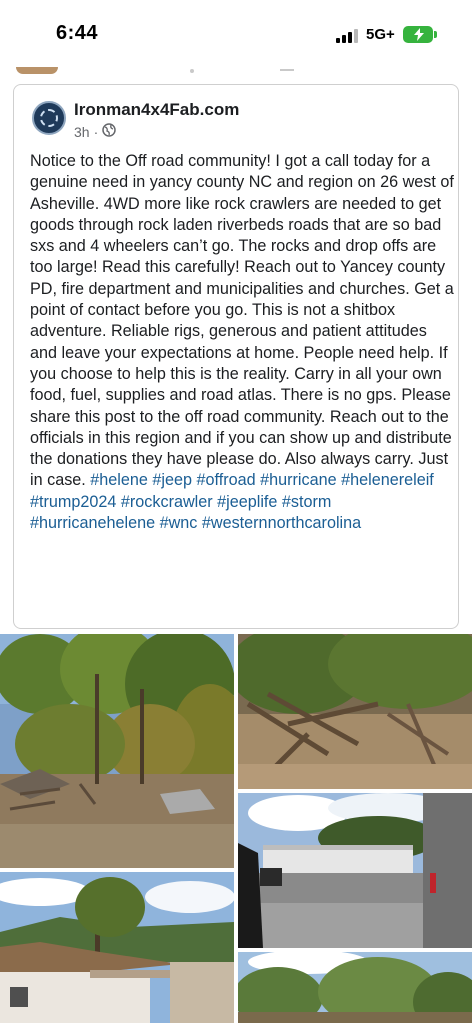  I want to click on photo-damaged-building-road, so click(355, 870).